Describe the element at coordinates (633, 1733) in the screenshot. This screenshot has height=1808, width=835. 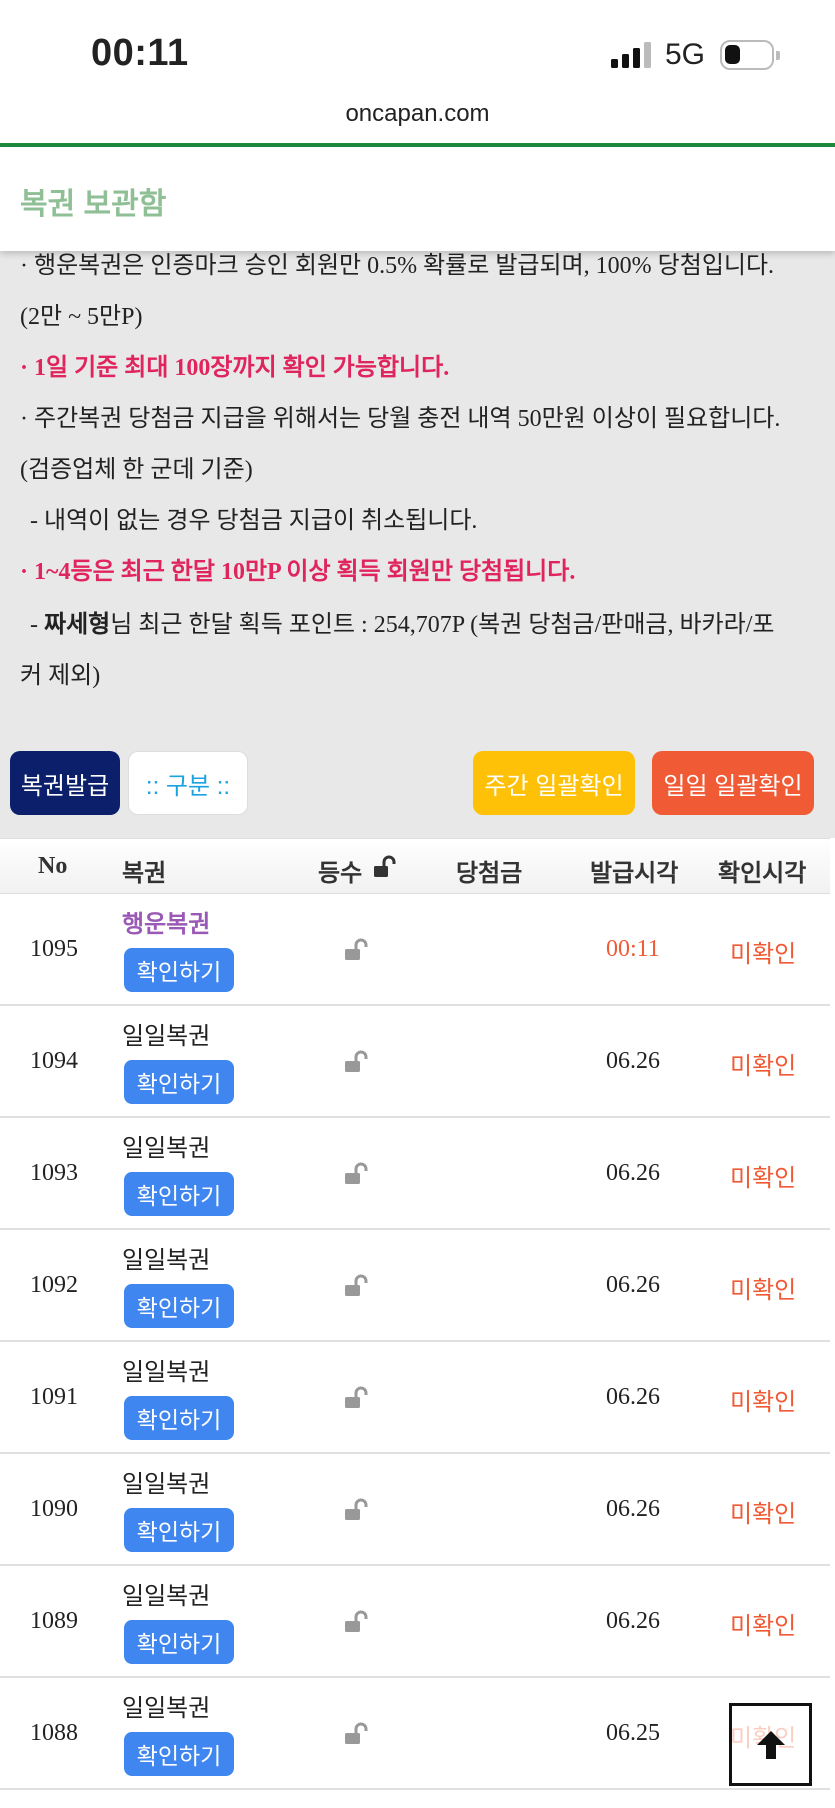
I see `issued-time: 06.25` at that location.